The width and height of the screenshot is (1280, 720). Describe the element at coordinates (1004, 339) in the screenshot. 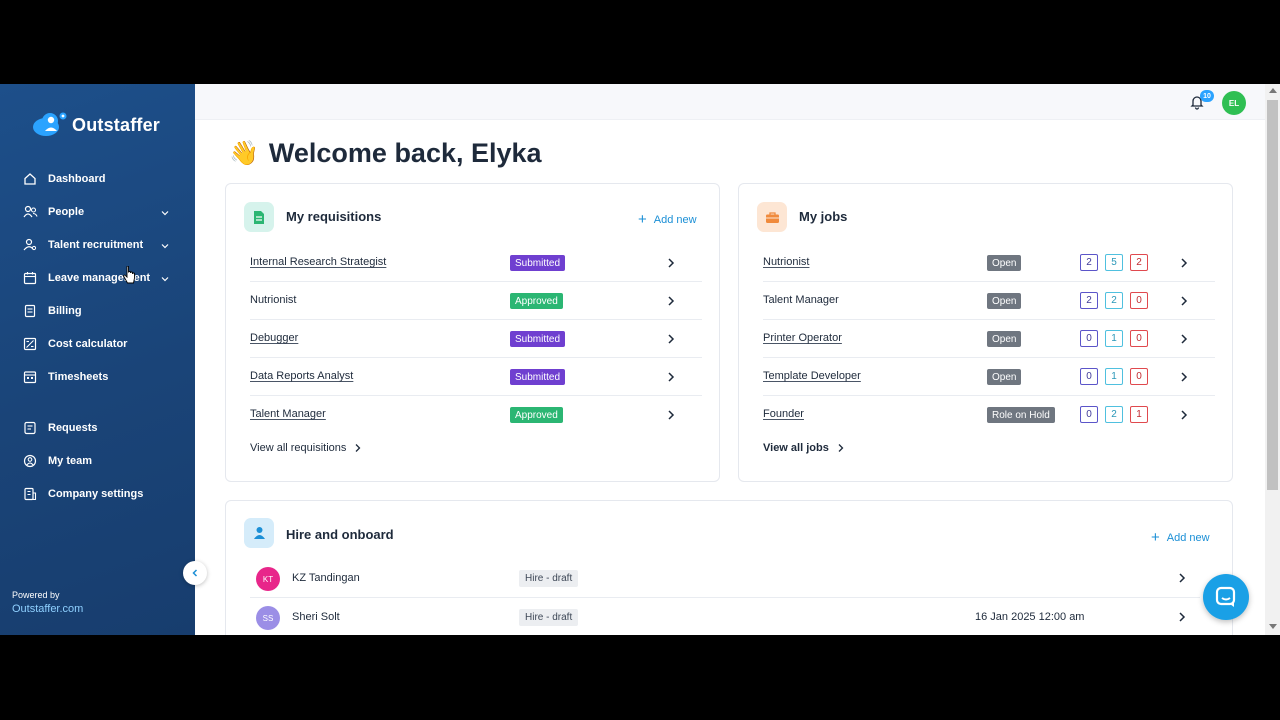

I see `status-badge: Open` at that location.